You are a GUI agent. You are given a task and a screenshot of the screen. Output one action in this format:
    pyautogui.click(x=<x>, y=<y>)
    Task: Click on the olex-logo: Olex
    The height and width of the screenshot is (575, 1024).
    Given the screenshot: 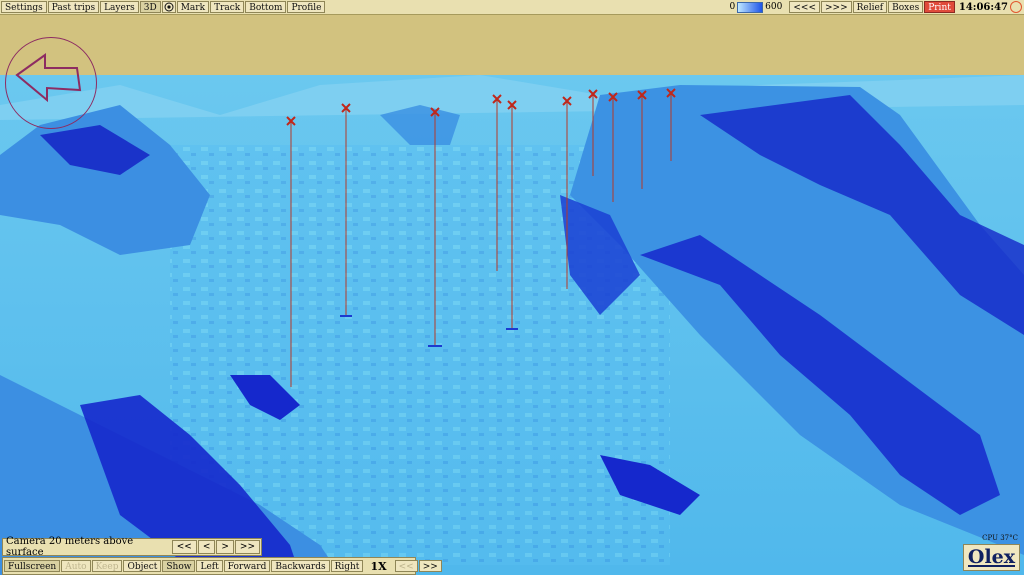 What is the action you would take?
    pyautogui.click(x=991, y=557)
    